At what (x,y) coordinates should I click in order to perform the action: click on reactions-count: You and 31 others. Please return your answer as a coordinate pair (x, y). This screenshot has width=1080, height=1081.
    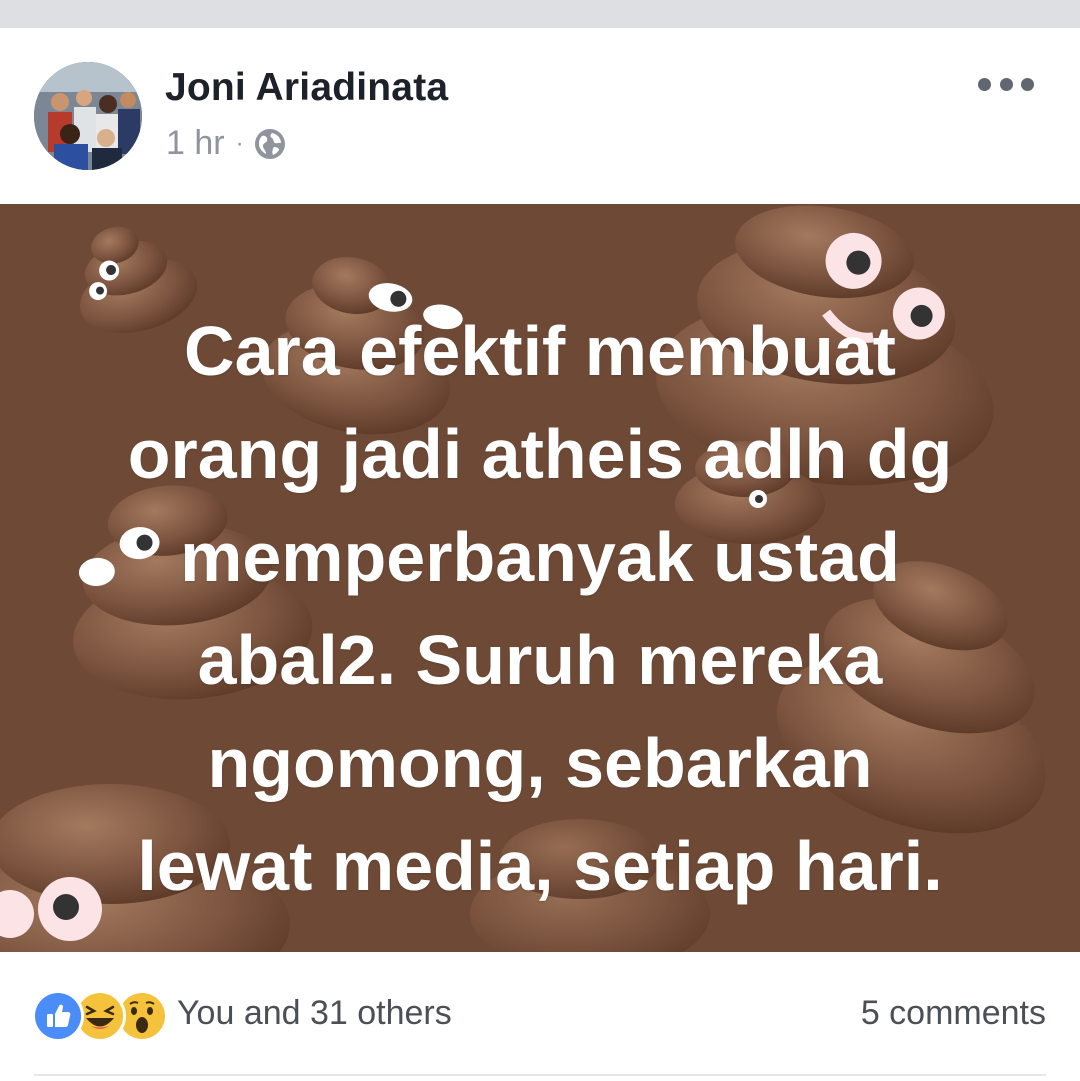
    Looking at the image, I should click on (314, 1013).